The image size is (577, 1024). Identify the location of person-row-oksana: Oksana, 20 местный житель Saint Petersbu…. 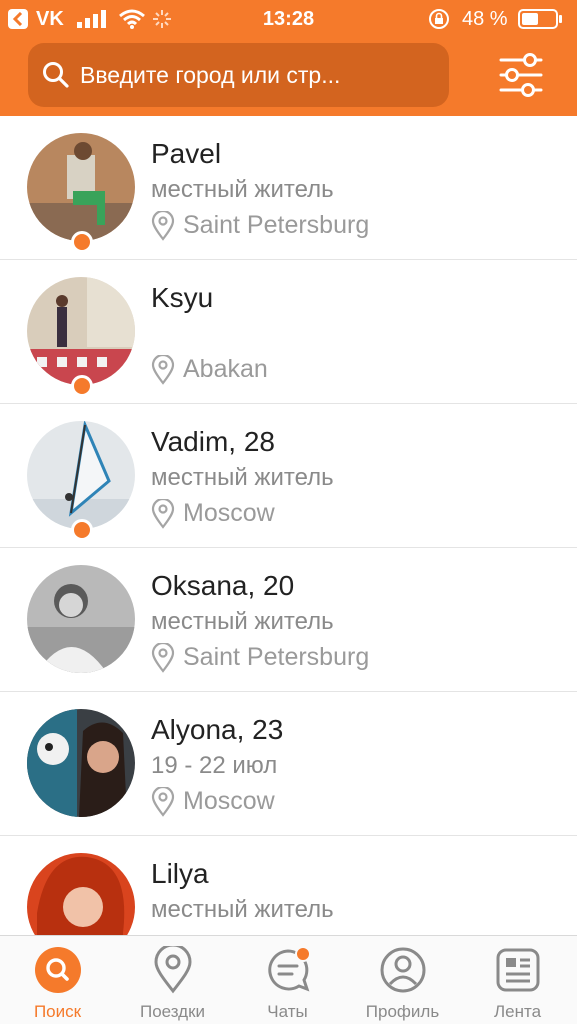
(288, 620).